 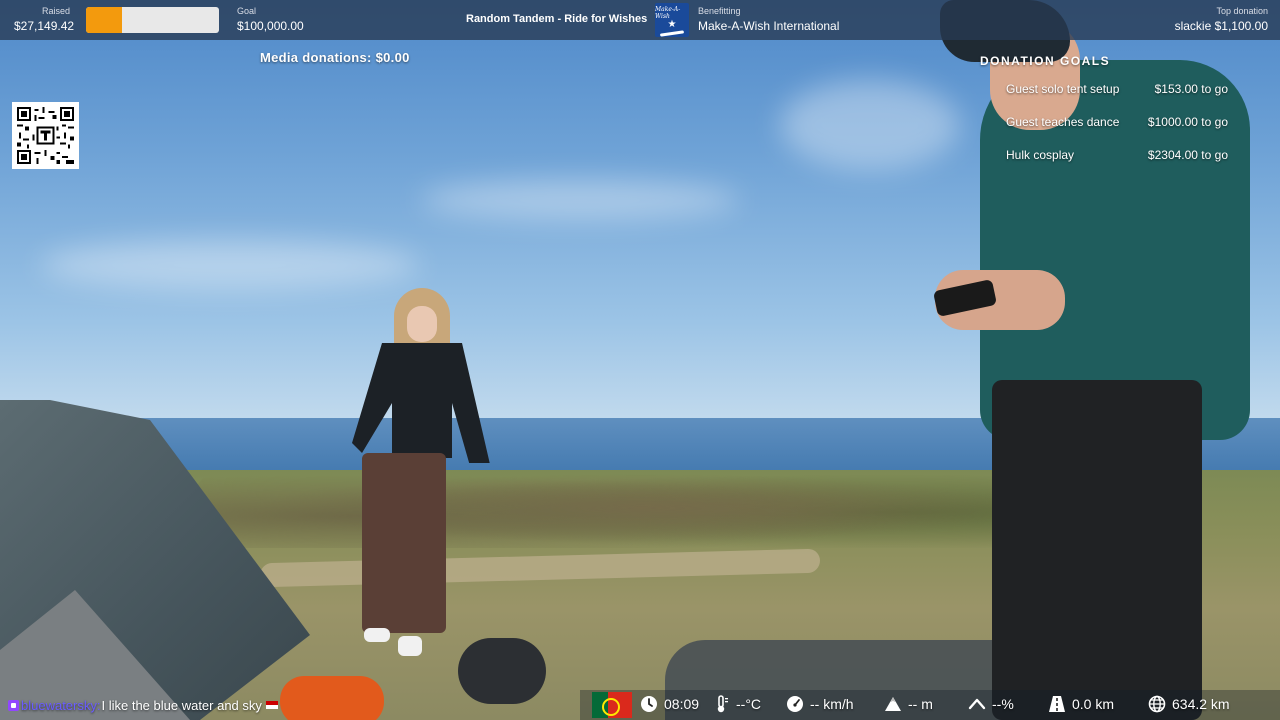 I want to click on make-a-wish-logo: Make-A-Wish ★, so click(x=672, y=20).